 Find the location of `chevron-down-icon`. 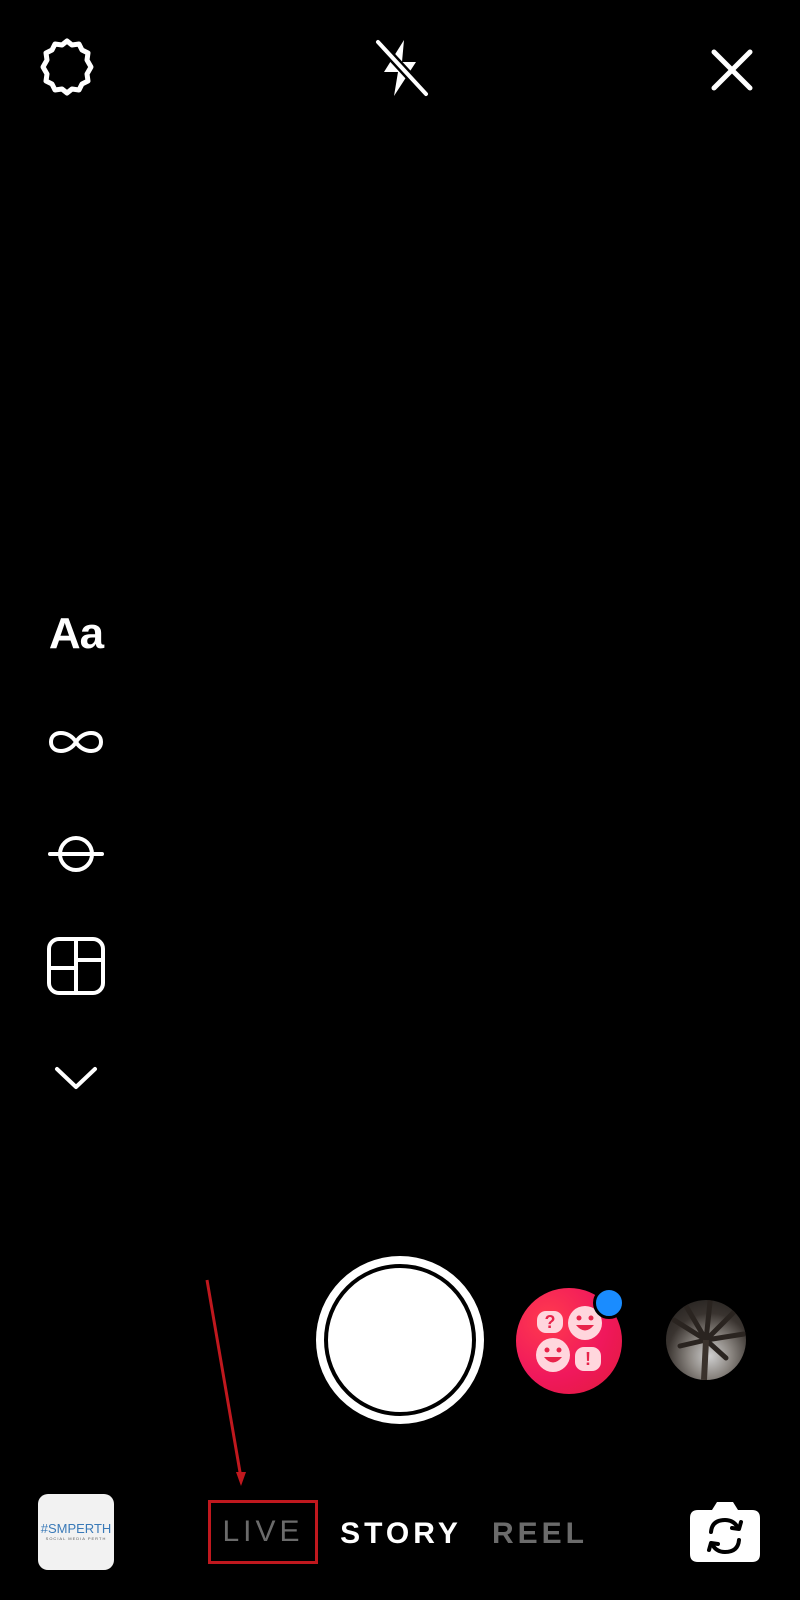

chevron-down-icon is located at coordinates (76, 1078).